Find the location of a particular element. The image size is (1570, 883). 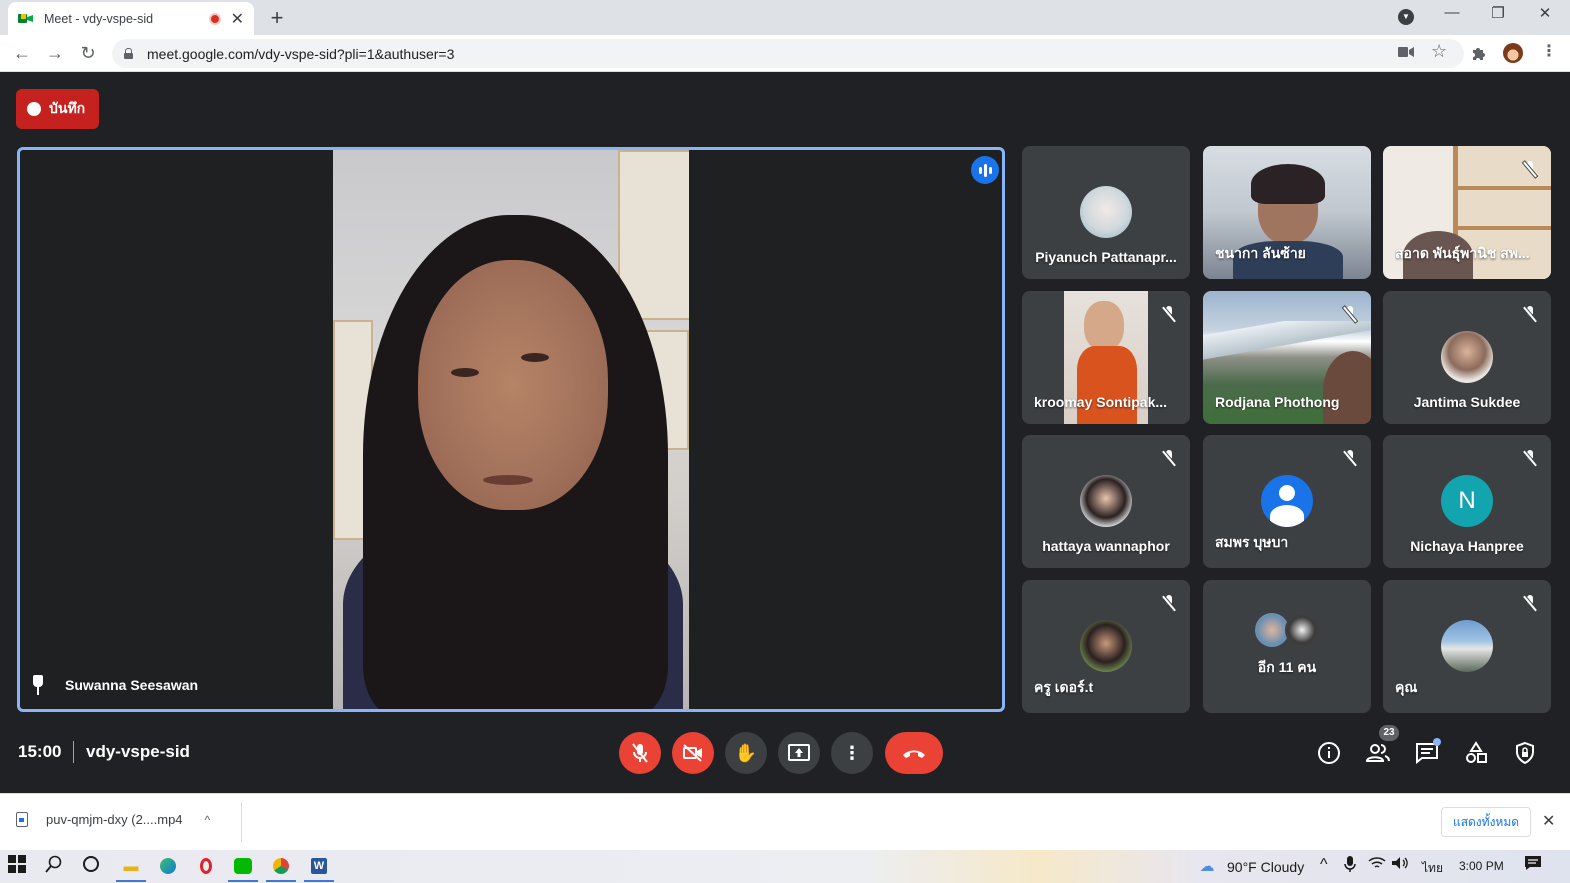

leave-call-button is located at coordinates (914, 753).